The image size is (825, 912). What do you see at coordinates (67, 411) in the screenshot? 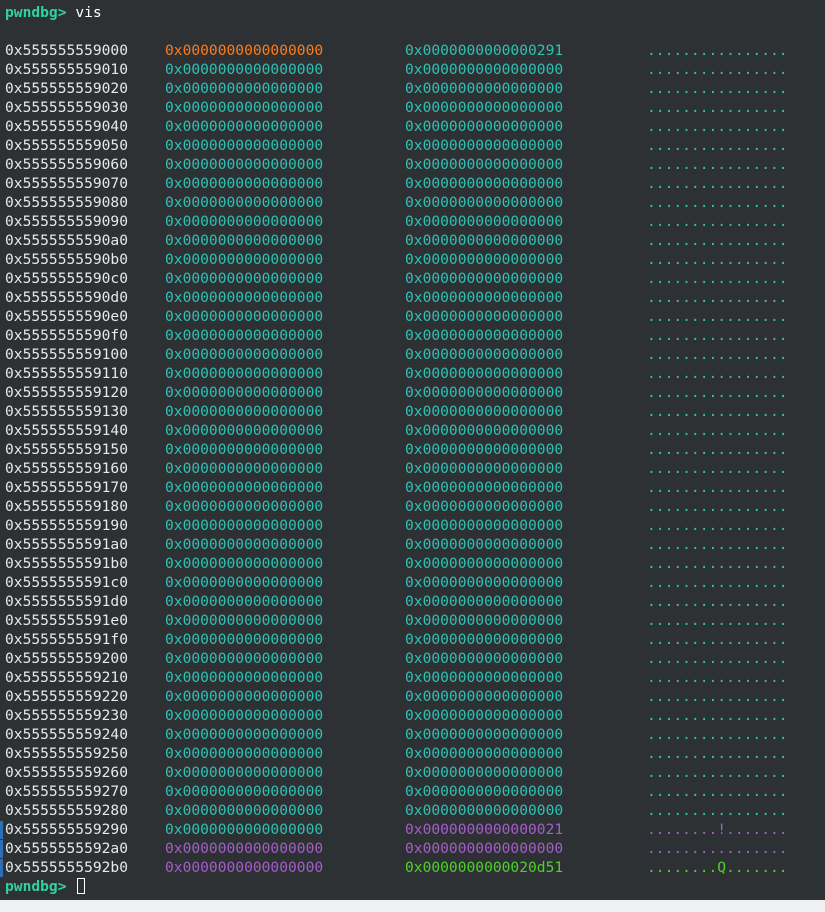
I see `row-address: 0x555555559130` at bounding box center [67, 411].